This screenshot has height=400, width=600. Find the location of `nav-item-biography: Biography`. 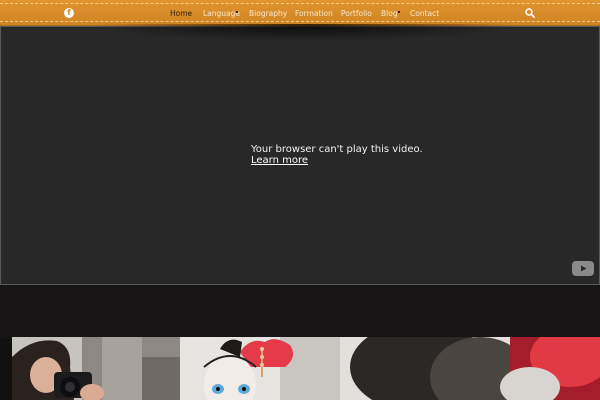

nav-item-biography: Biography is located at coordinates (268, 13).